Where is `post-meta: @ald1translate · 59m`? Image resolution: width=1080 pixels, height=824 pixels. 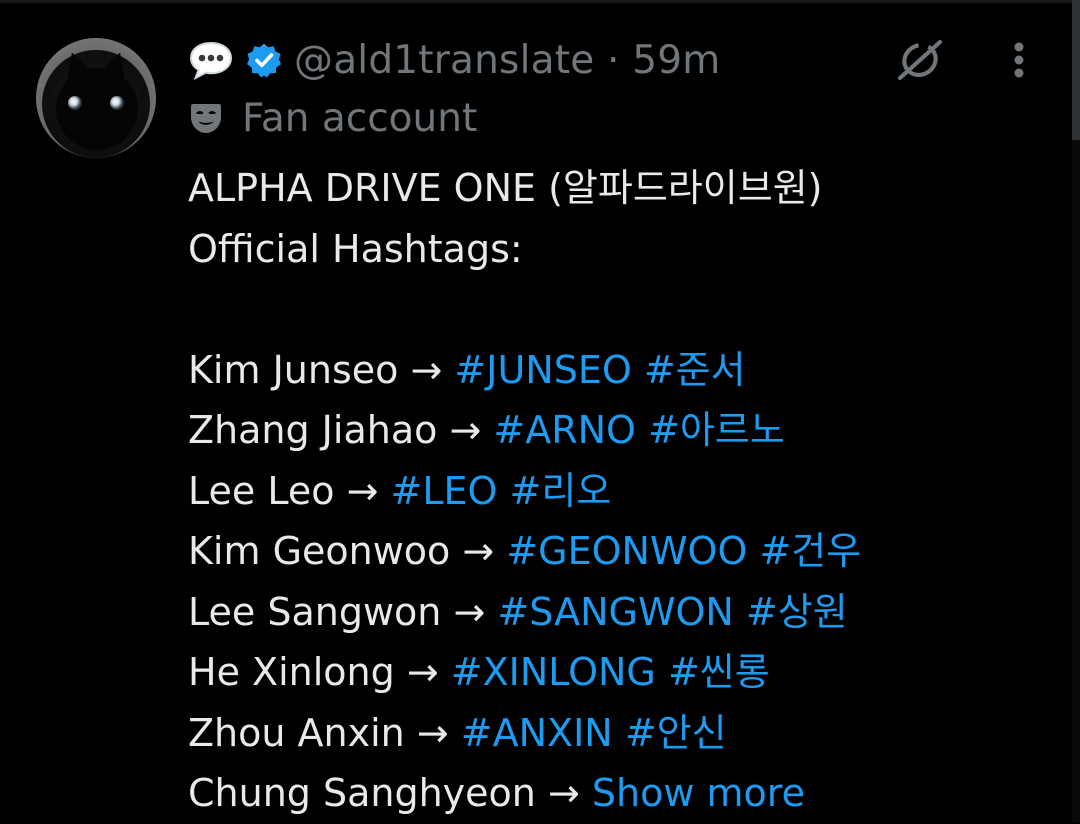 post-meta: @ald1translate · 59m is located at coordinates (507, 60).